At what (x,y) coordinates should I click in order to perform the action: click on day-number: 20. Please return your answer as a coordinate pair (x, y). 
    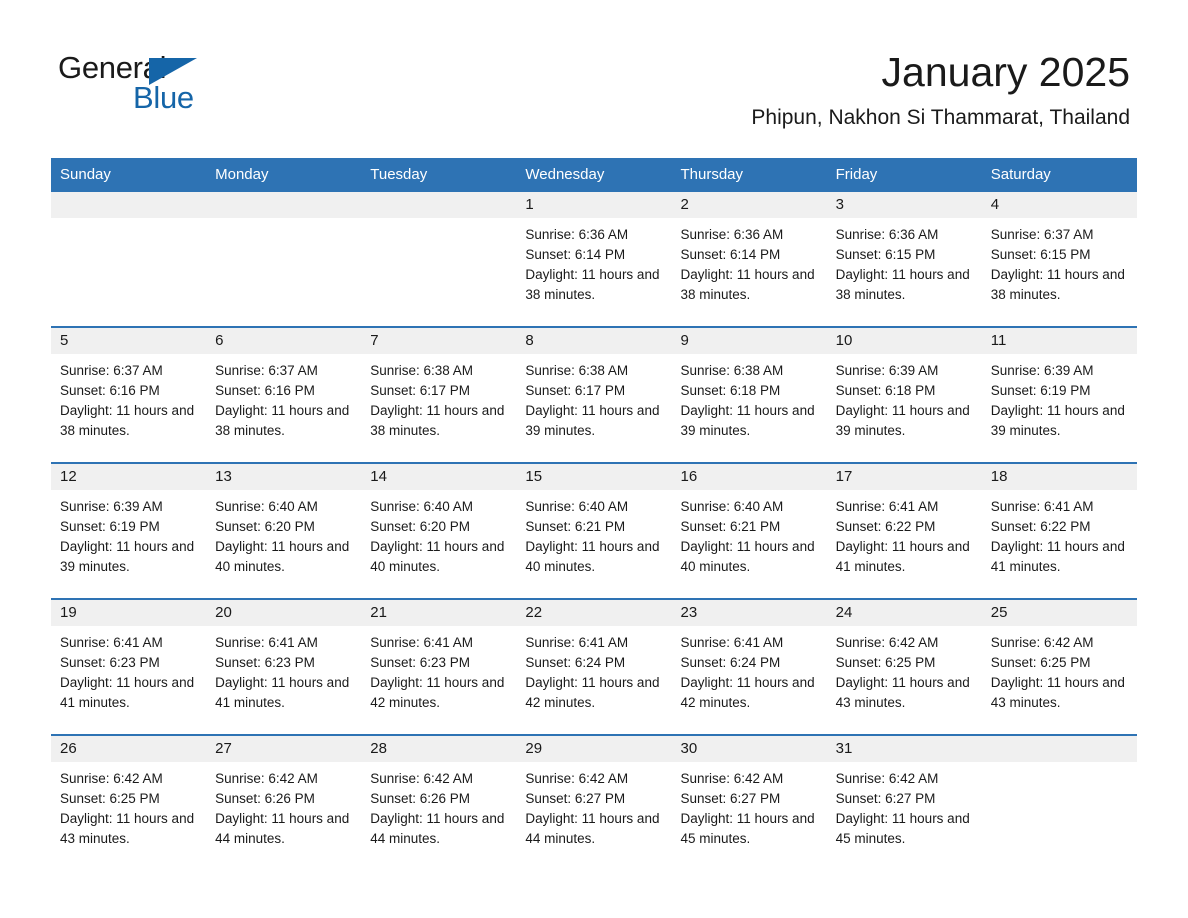
    Looking at the image, I should click on (284, 613).